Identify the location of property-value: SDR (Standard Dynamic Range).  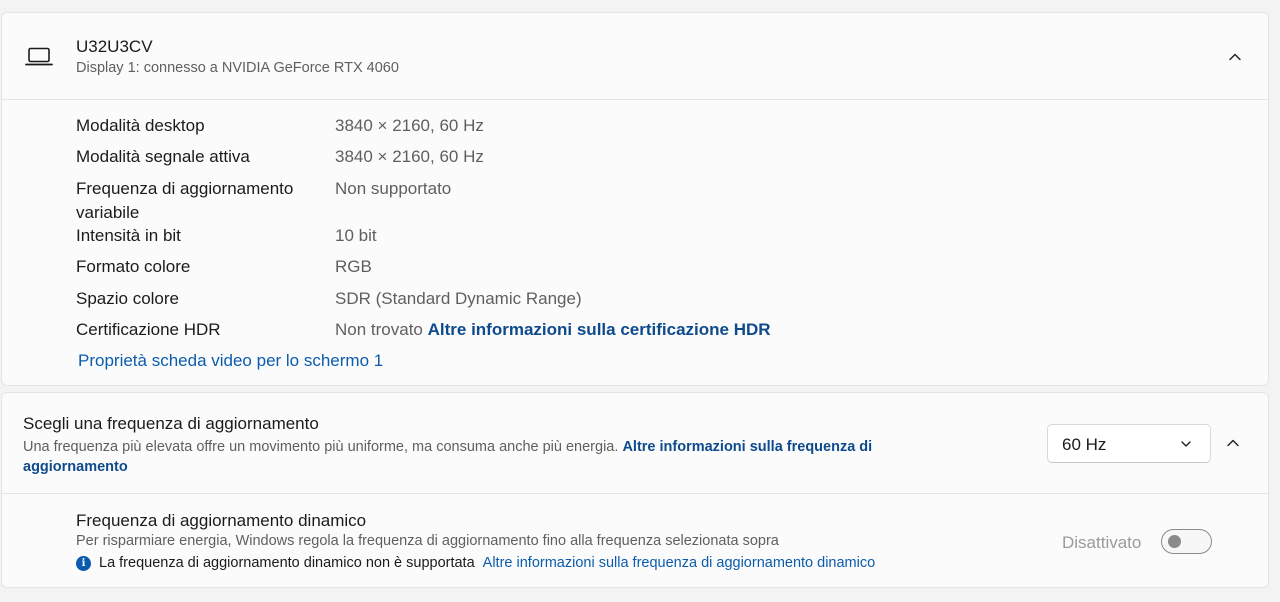
(458, 298).